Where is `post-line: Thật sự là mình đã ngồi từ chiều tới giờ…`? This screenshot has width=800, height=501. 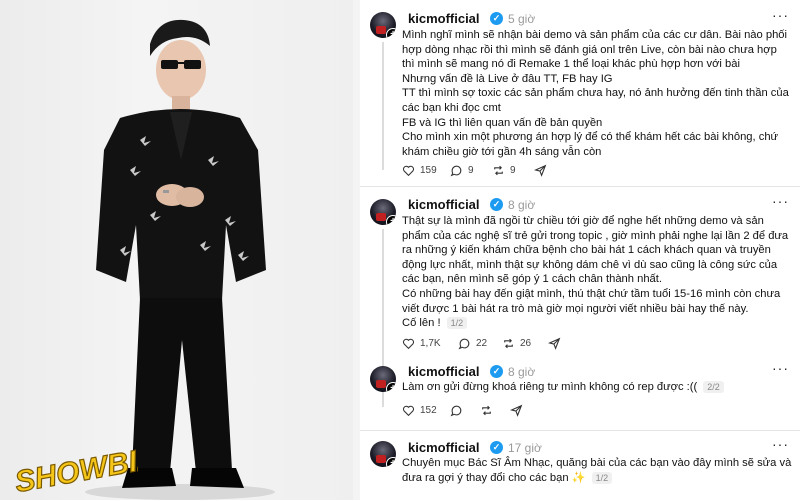 post-line: Thật sự là mình đã ngồi từ chiều tới giờ… is located at coordinates (595, 250).